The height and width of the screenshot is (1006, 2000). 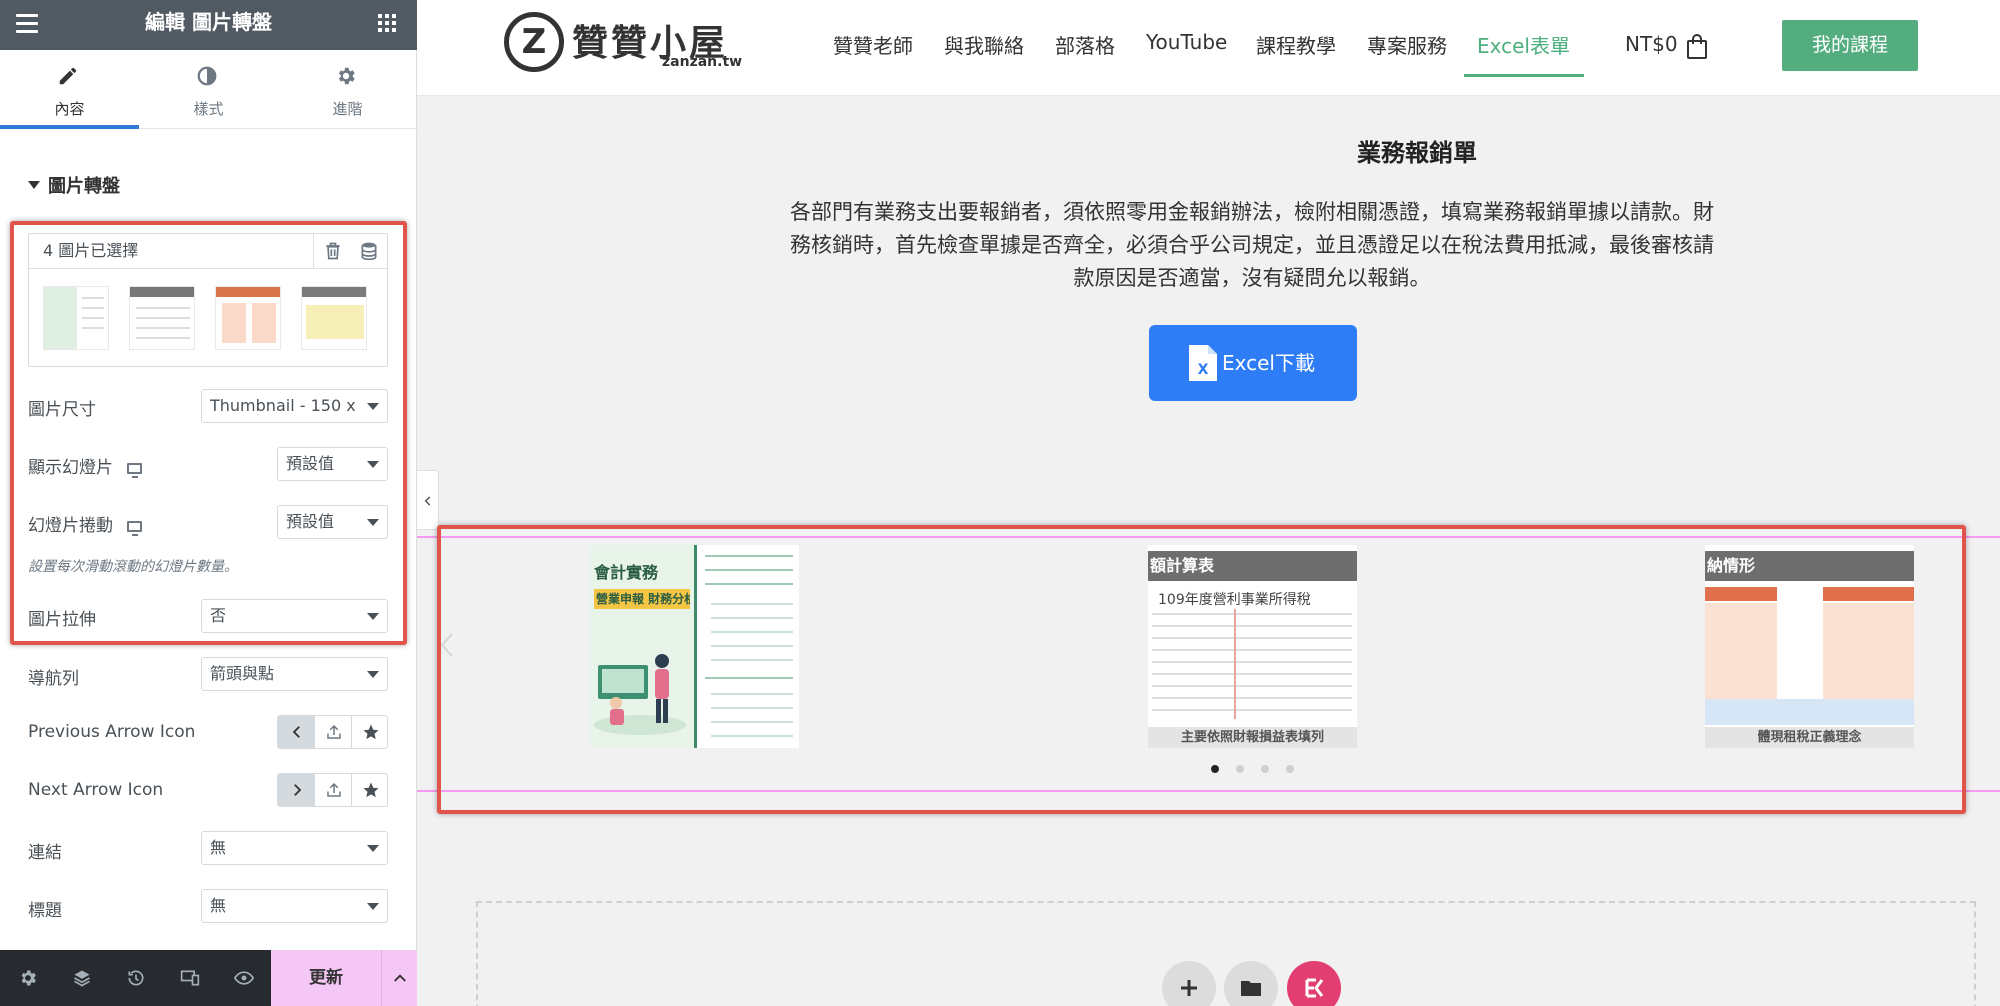 I want to click on eye-icon, so click(x=244, y=978).